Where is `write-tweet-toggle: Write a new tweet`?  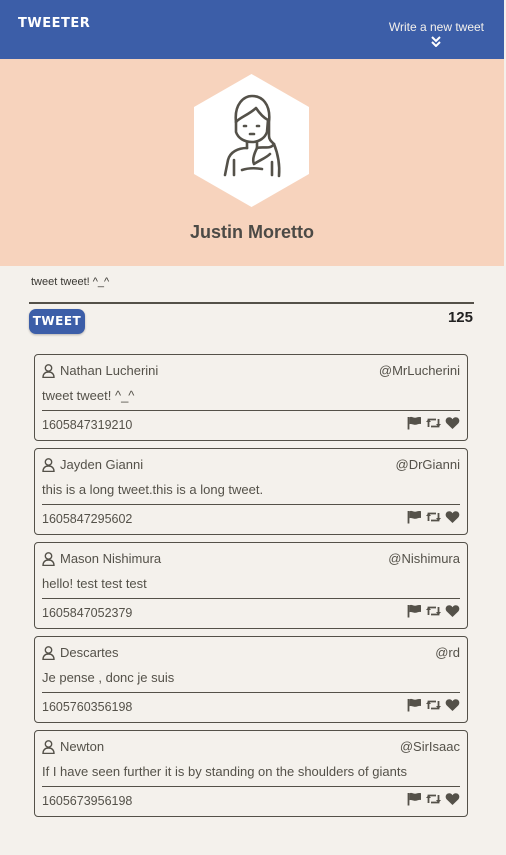 write-tweet-toggle: Write a new tweet is located at coordinates (436, 33).